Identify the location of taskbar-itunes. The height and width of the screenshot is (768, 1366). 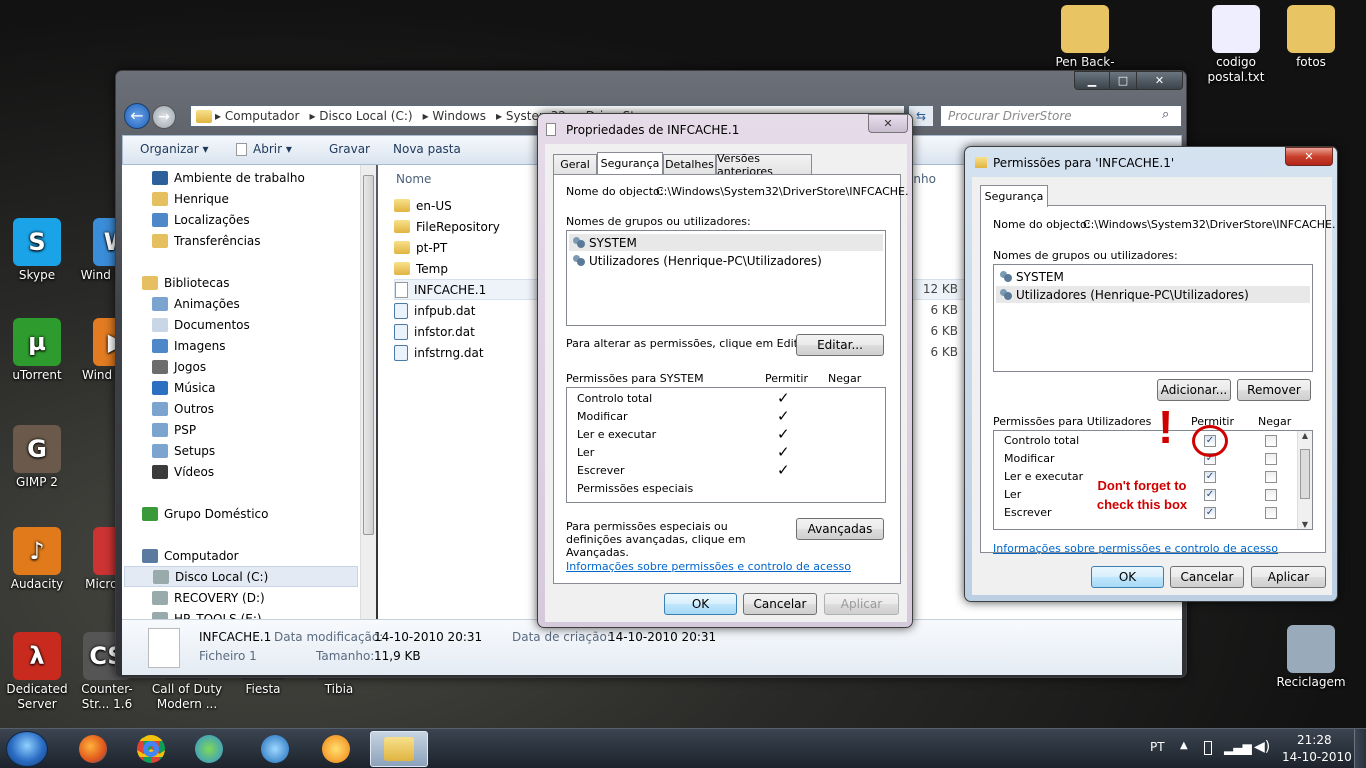
(275, 749).